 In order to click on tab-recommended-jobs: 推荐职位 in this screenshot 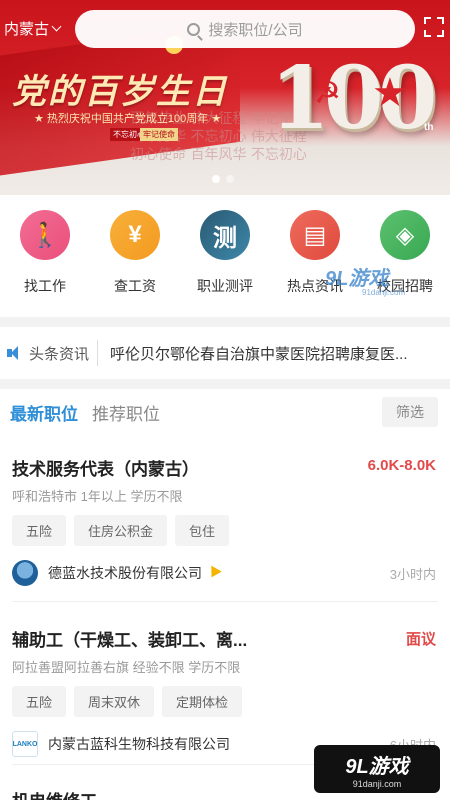, I will do `click(126, 412)`.